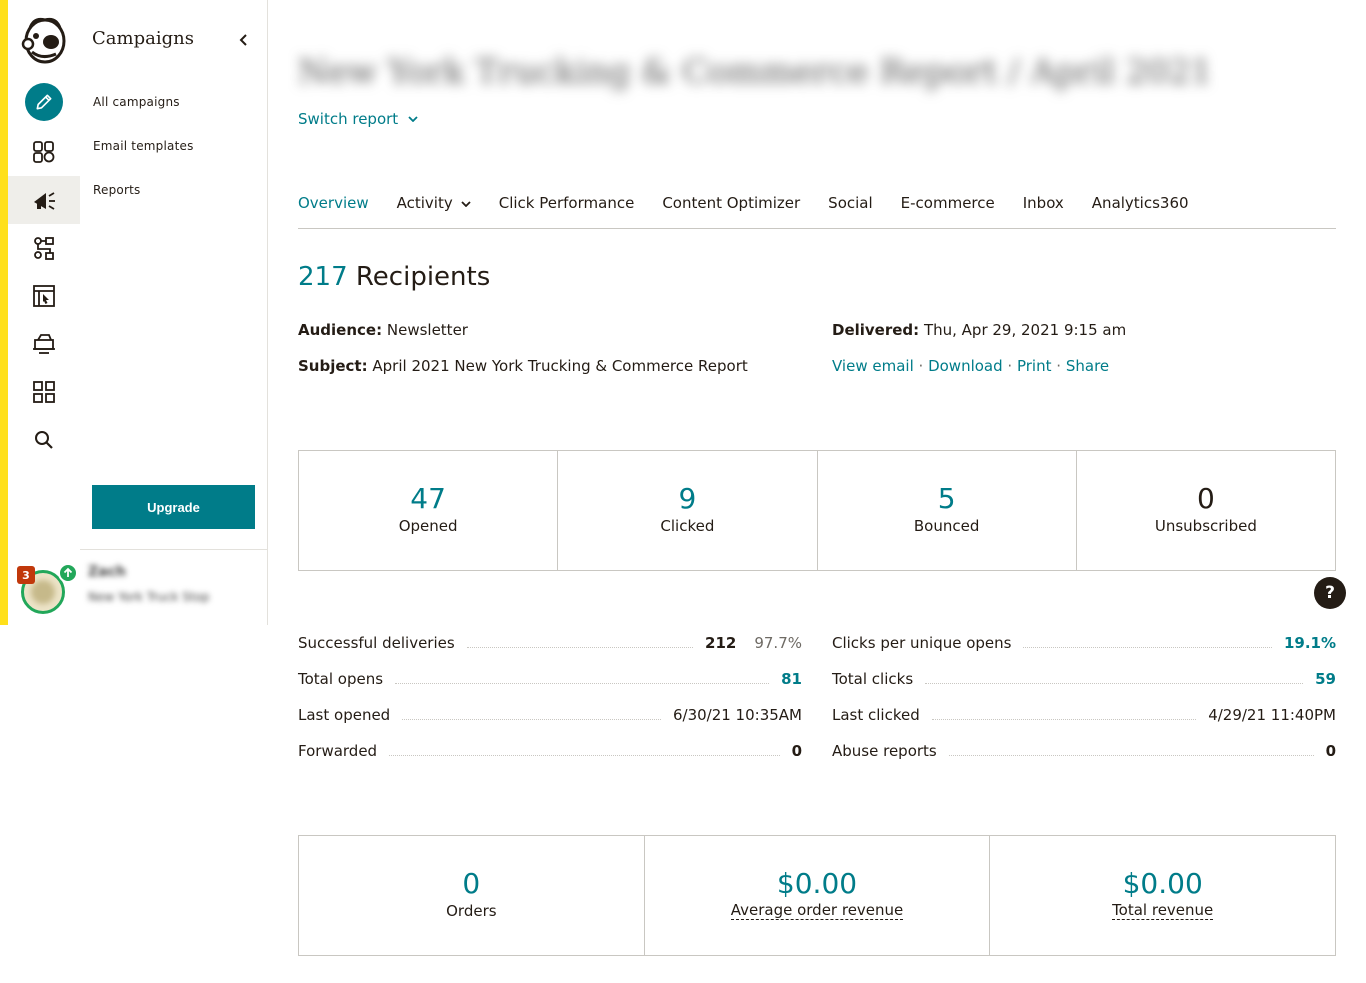 The width and height of the screenshot is (1366, 983). What do you see at coordinates (946, 525) in the screenshot?
I see `stat-label: Bounced` at bounding box center [946, 525].